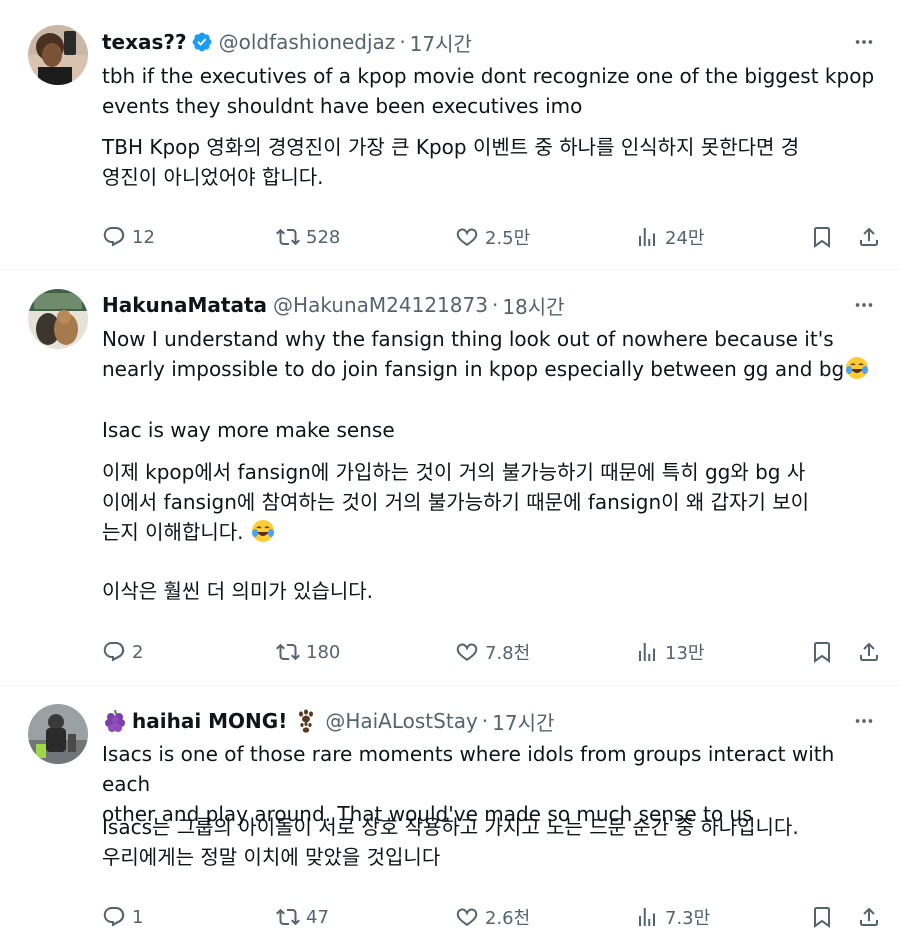  Describe the element at coordinates (508, 653) in the screenshot. I see `like-count: 7.8천` at that location.